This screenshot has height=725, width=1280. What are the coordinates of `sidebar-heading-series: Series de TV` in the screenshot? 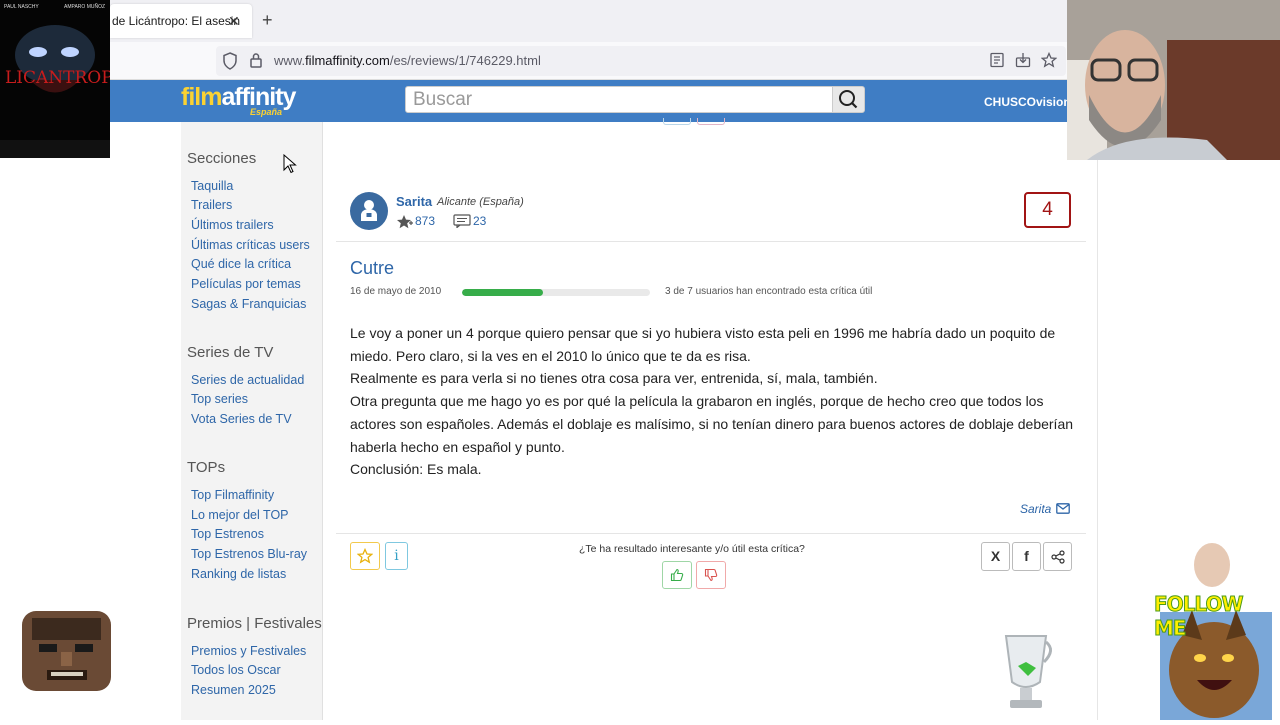 It's located at (230, 352).